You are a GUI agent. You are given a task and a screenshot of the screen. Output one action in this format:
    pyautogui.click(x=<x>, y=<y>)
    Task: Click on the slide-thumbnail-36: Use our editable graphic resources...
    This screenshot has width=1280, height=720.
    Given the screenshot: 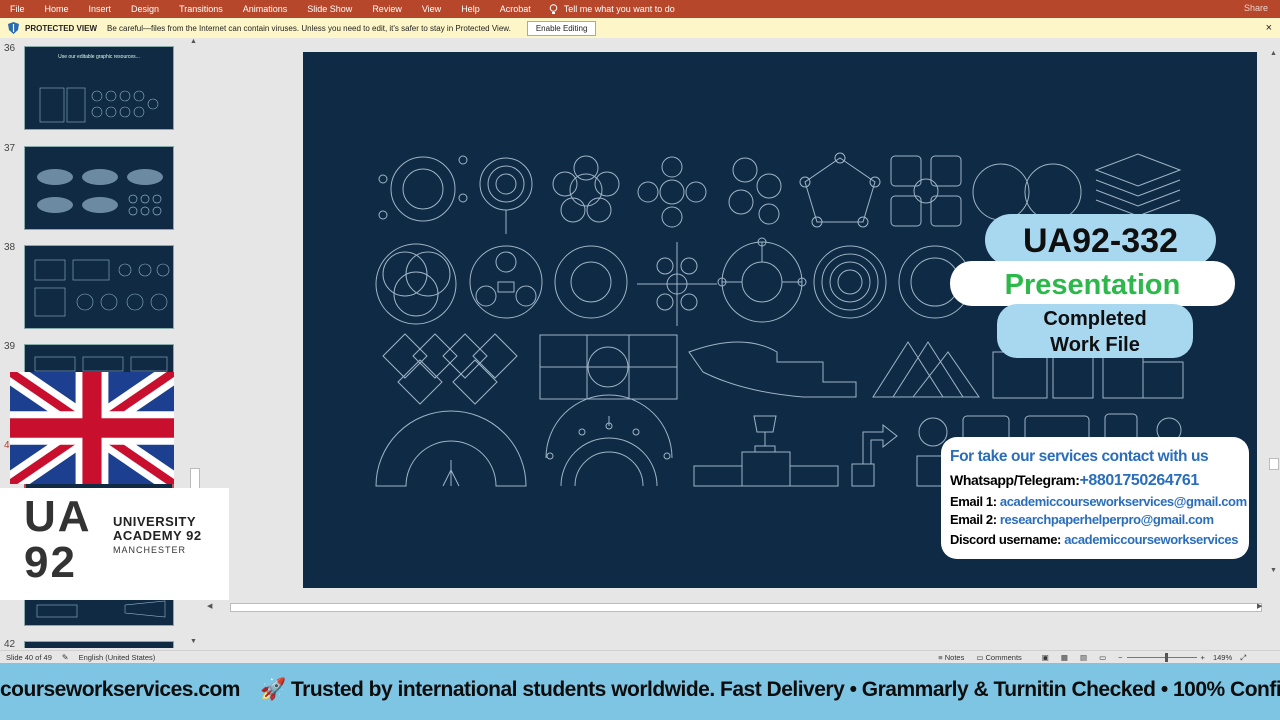 What is the action you would take?
    pyautogui.click(x=99, y=88)
    